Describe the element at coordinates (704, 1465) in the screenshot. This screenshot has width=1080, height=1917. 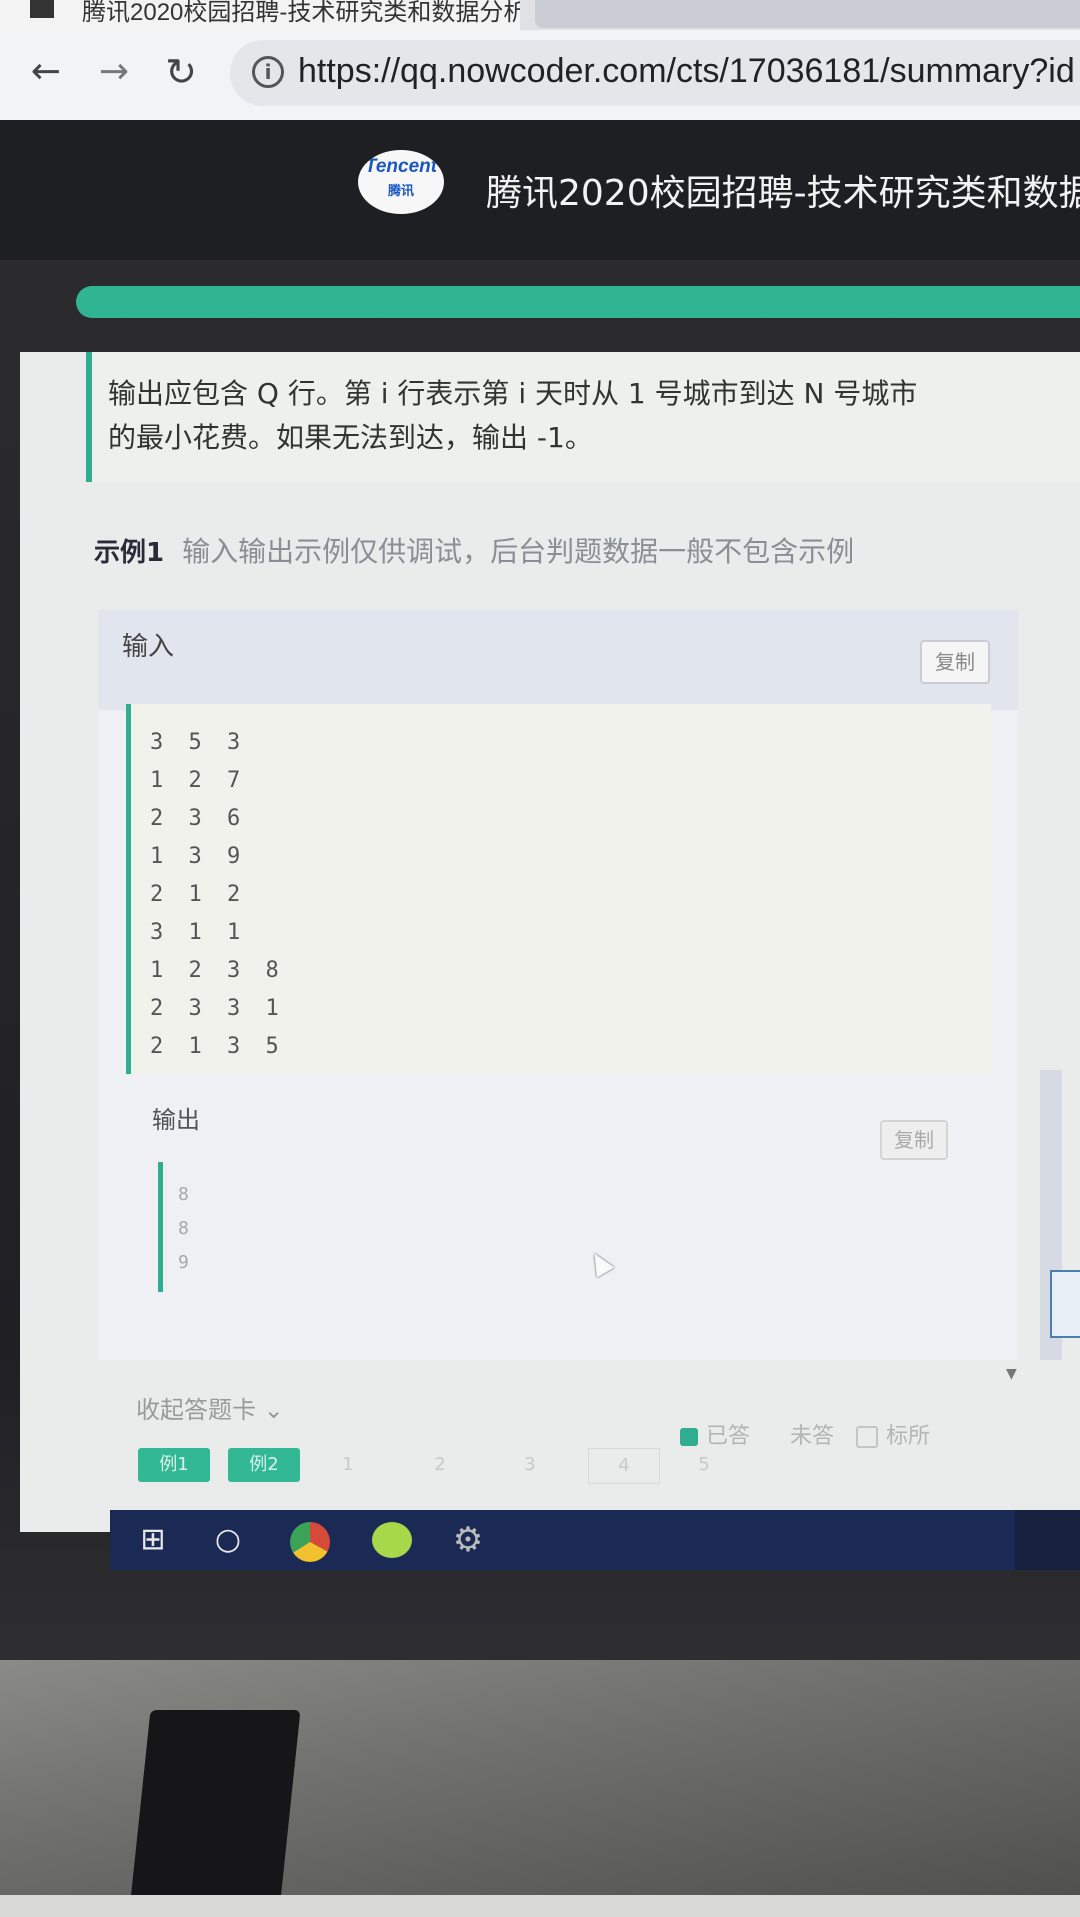
I see `nav-question-5: 5` at that location.